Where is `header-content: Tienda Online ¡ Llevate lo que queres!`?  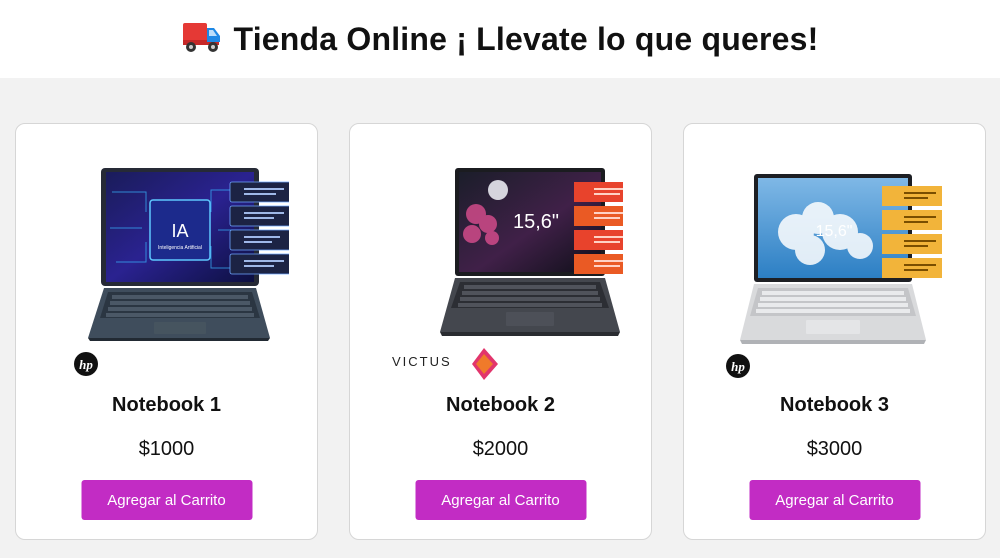
header-content: Tienda Online ¡ Llevate lo que queres! is located at coordinates (500, 39).